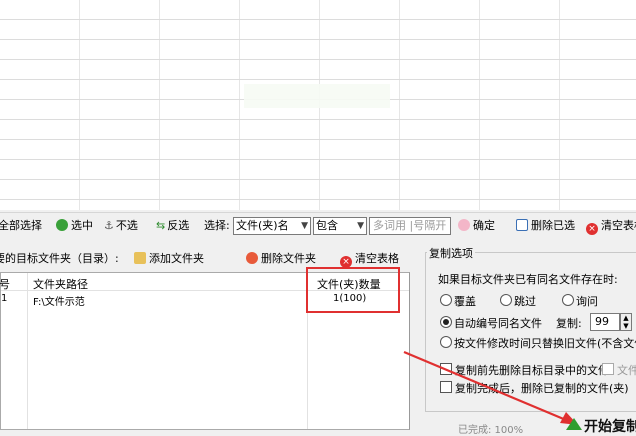  What do you see at coordinates (21, 226) in the screenshot?
I see `select-all-button: 全部选择` at bounding box center [21, 226].